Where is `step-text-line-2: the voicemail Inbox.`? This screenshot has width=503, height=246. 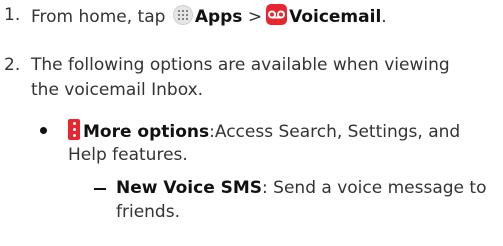 step-text-line-2: the voicemail Inbox. is located at coordinates (117, 90).